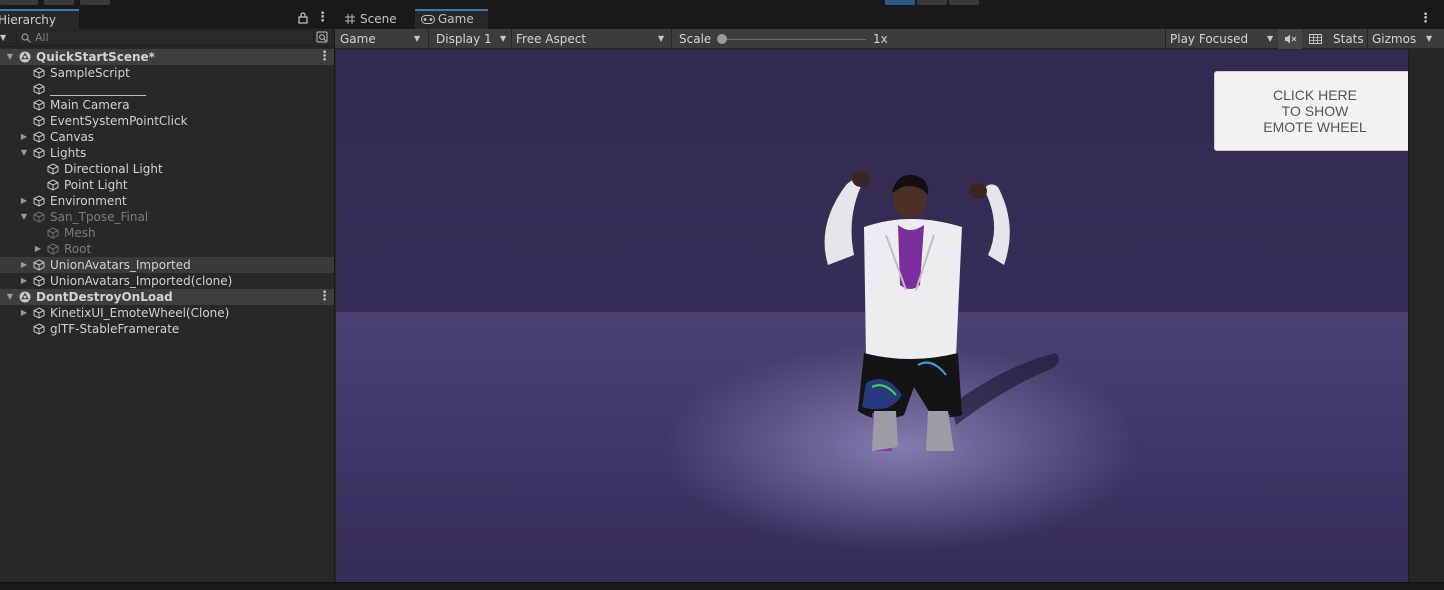 This screenshot has height=590, width=1444. What do you see at coordinates (722, 39) in the screenshot?
I see `scale-slider-handle` at bounding box center [722, 39].